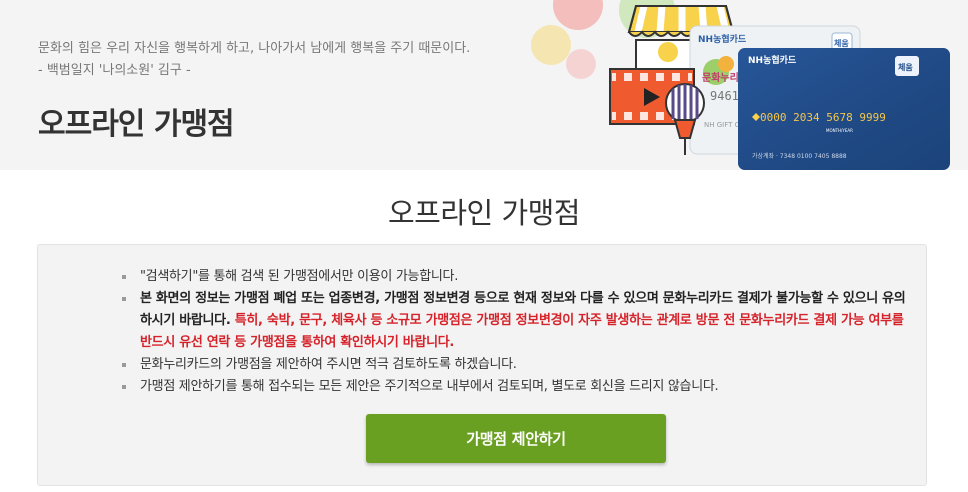  I want to click on card-front-badge: 체움, so click(905, 67).